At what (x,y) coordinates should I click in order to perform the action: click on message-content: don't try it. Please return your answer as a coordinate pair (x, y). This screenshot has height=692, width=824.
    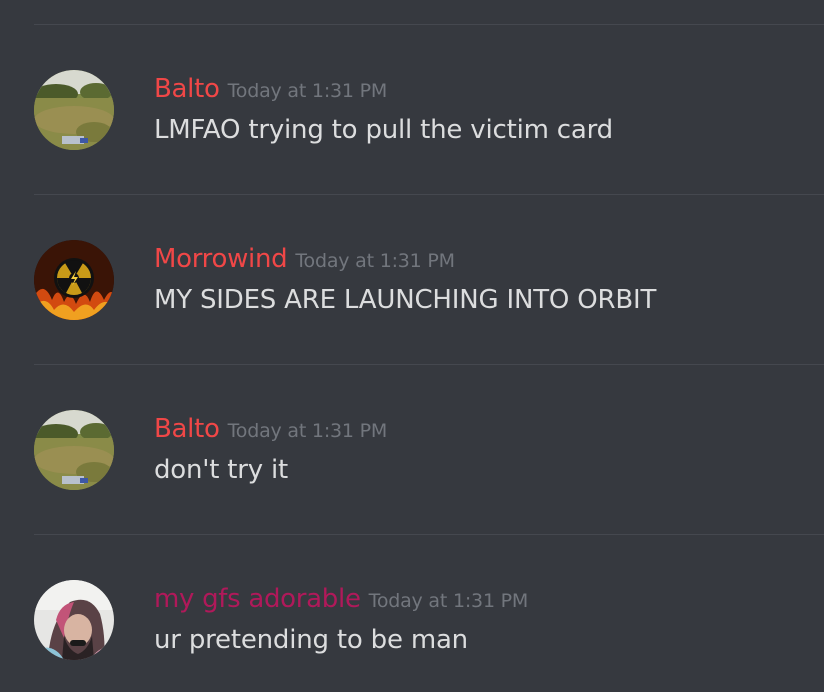
    Looking at the image, I should click on (221, 470).